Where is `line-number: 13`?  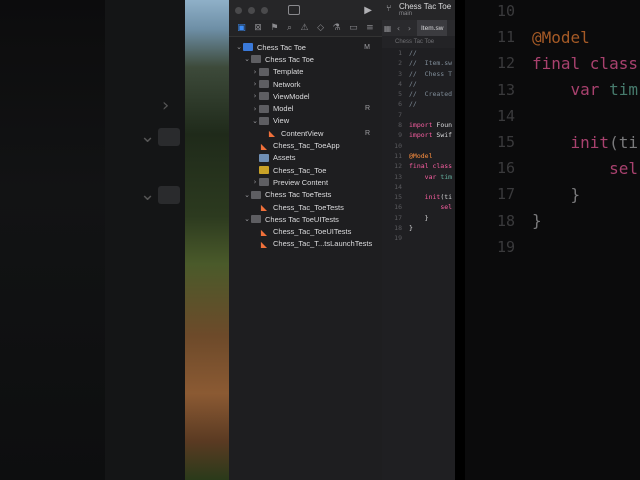 line-number: 13 is located at coordinates (398, 176).